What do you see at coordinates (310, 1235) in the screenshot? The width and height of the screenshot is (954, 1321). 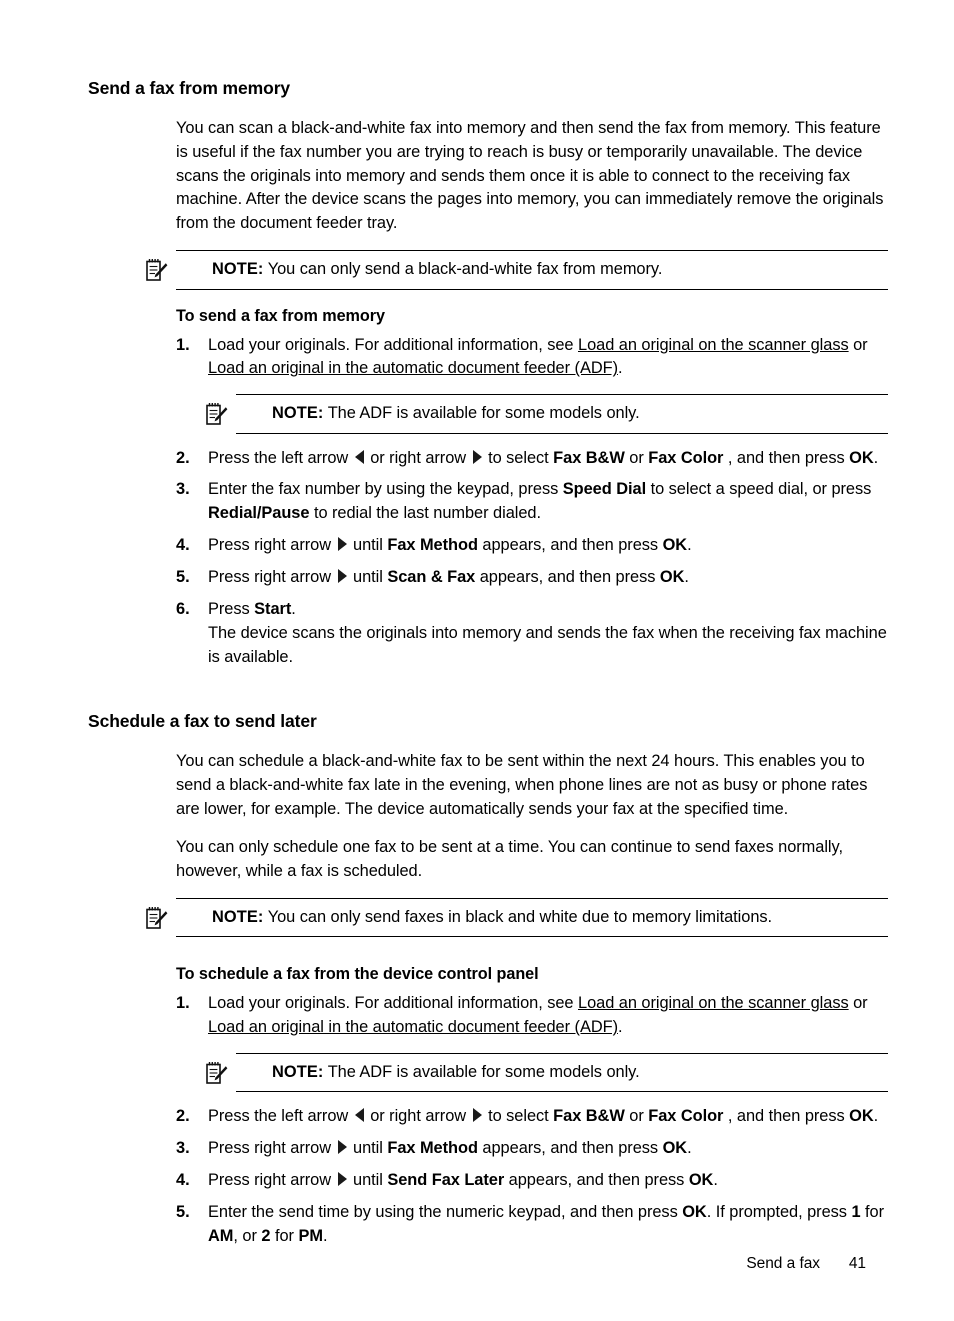 I see `label-pm: PM` at bounding box center [310, 1235].